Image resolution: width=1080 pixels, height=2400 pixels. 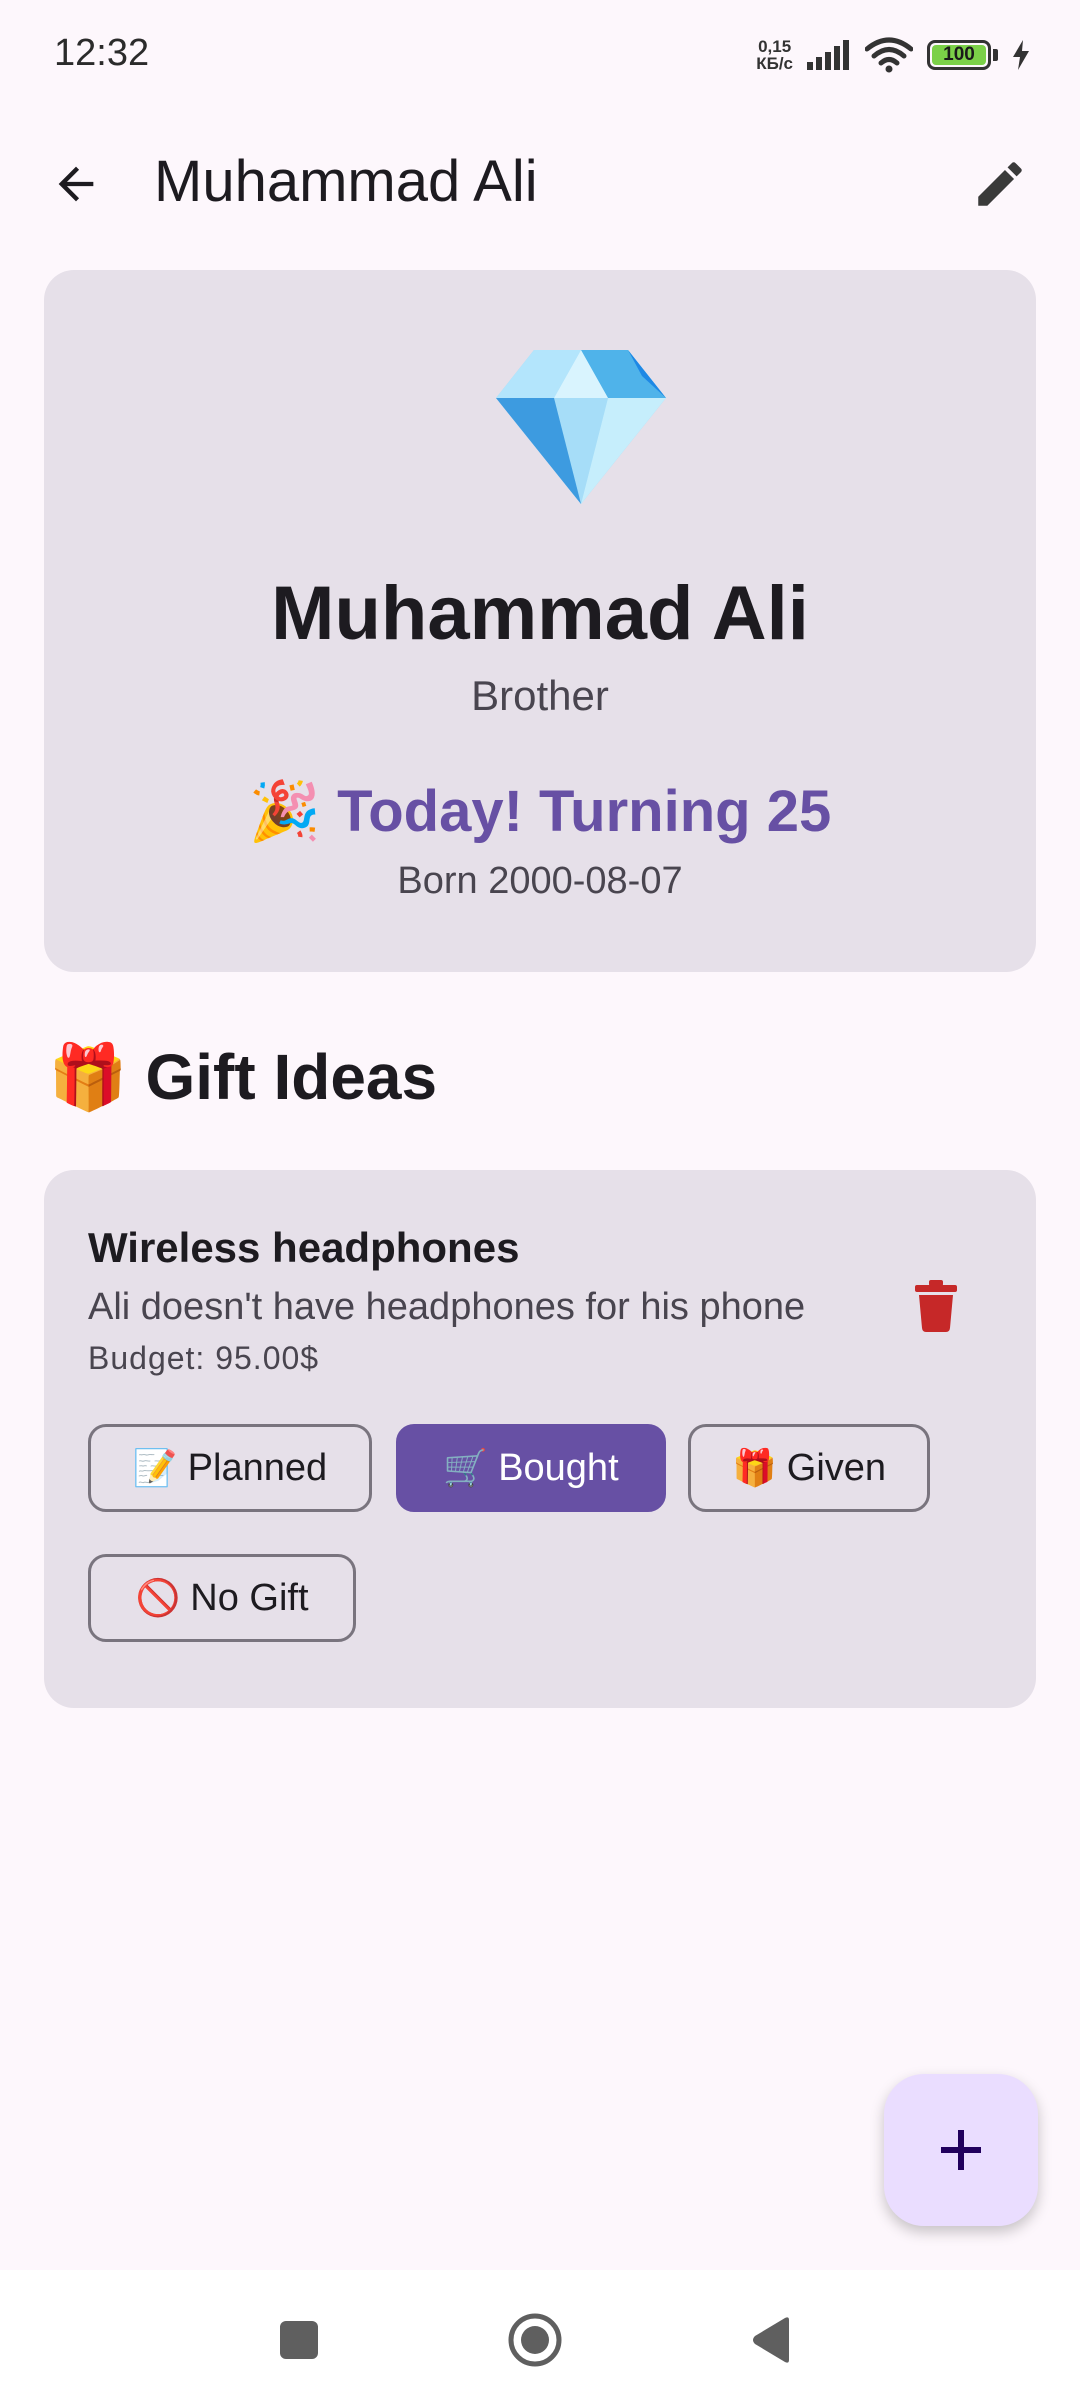 I want to click on status-chip-given: 🎁 Given, so click(x=809, y=1468).